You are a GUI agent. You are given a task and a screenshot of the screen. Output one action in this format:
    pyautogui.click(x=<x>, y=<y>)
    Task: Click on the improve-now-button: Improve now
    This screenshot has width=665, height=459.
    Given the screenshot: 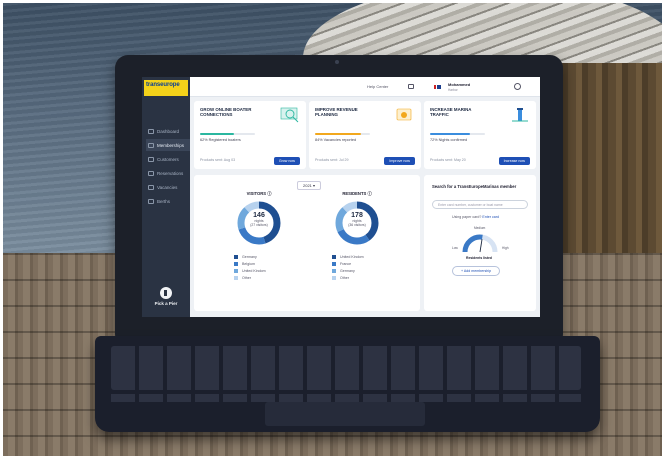 What is the action you would take?
    pyautogui.click(x=399, y=161)
    